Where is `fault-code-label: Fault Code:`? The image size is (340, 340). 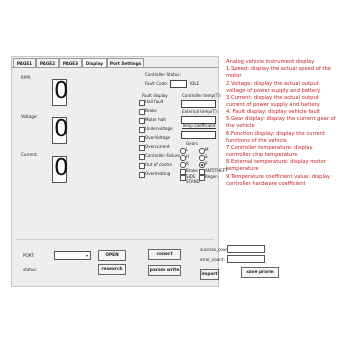 fault-code-label: Fault Code: is located at coordinates (156, 83).